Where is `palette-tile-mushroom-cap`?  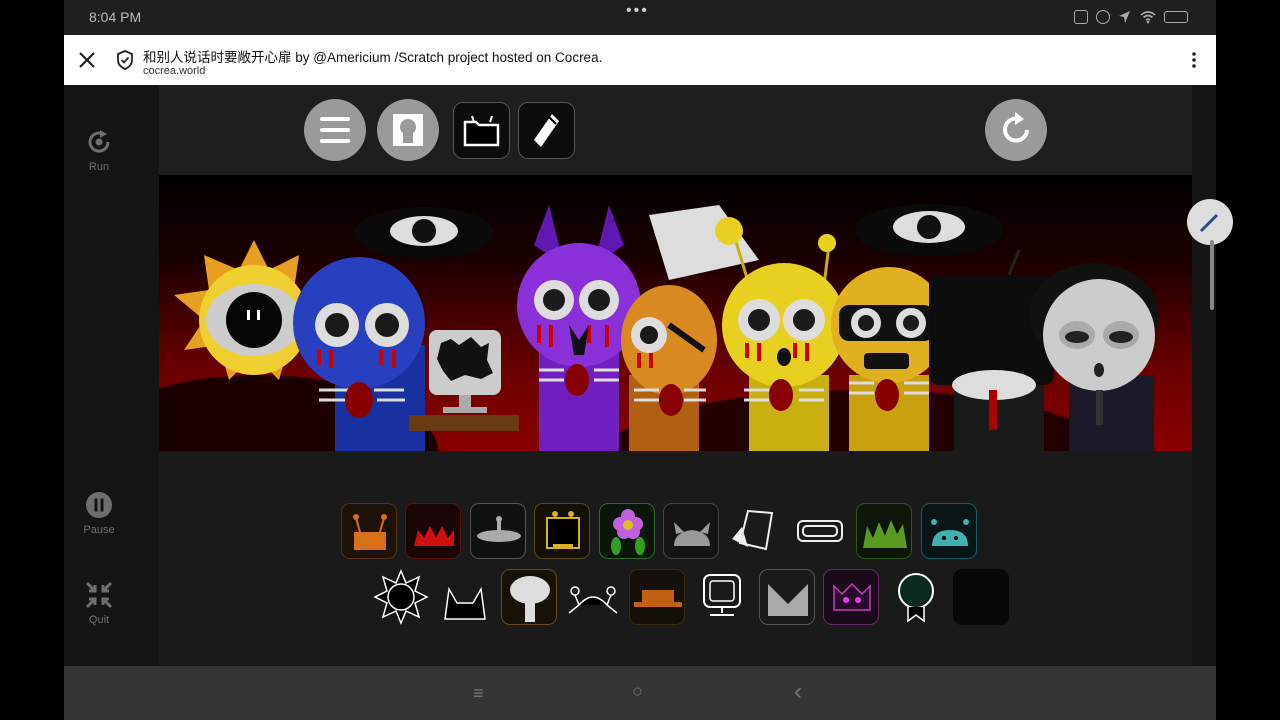 palette-tile-mushroom-cap is located at coordinates (529, 597).